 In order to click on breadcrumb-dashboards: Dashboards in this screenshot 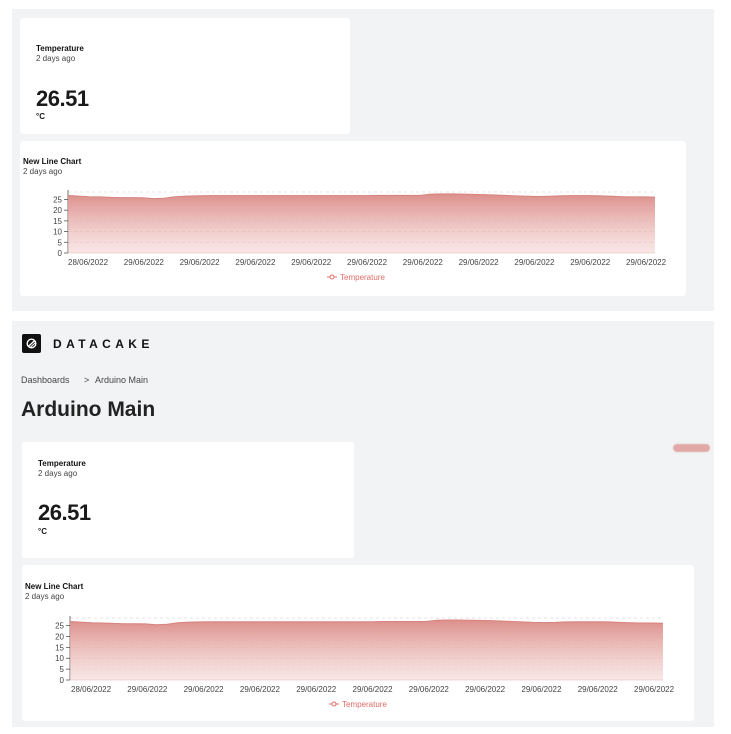, I will do `click(45, 380)`.